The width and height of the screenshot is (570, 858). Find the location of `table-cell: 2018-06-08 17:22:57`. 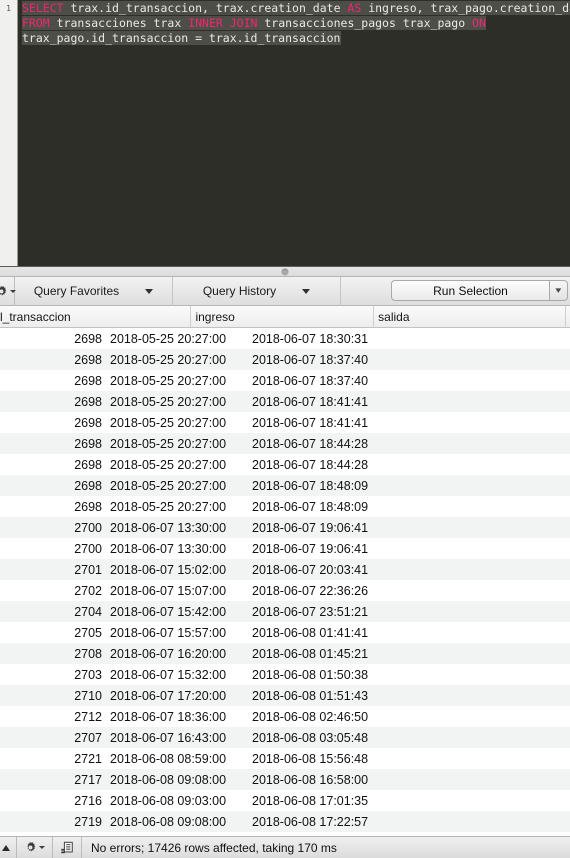

table-cell: 2018-06-08 17:22:57 is located at coordinates (302, 822).